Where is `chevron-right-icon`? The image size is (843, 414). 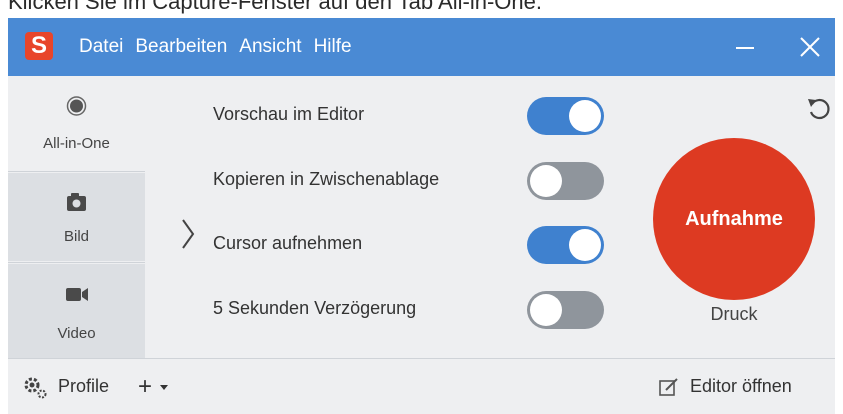 chevron-right-icon is located at coordinates (188, 234).